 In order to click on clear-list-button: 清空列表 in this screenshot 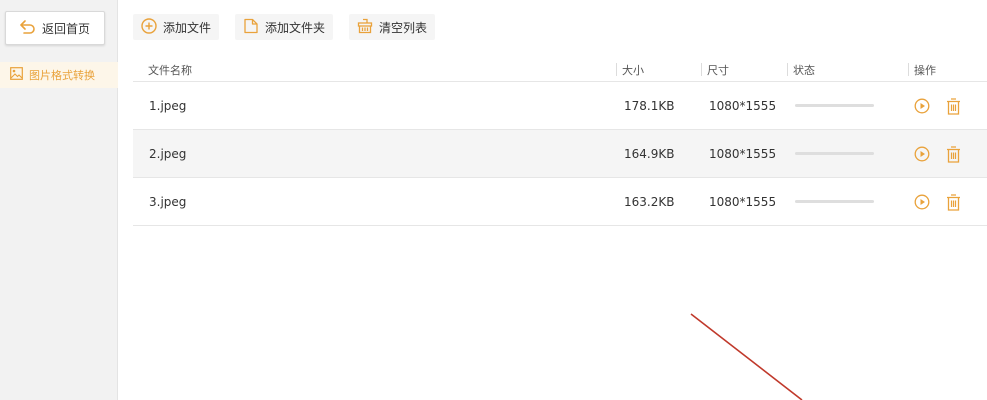, I will do `click(392, 27)`.